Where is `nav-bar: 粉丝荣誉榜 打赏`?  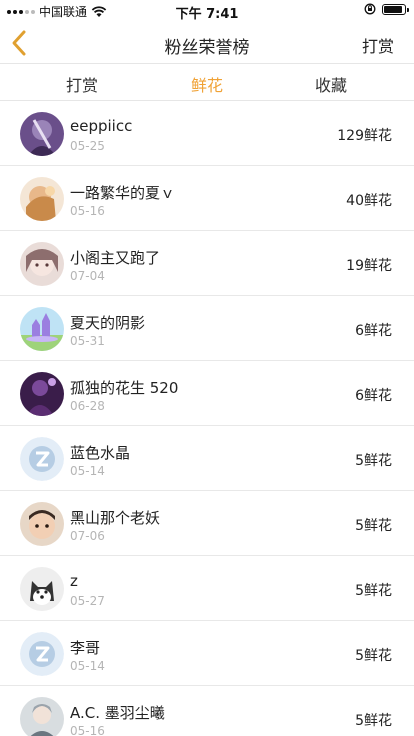
nav-bar: 粉丝荣誉榜 打赏 is located at coordinates (207, 43).